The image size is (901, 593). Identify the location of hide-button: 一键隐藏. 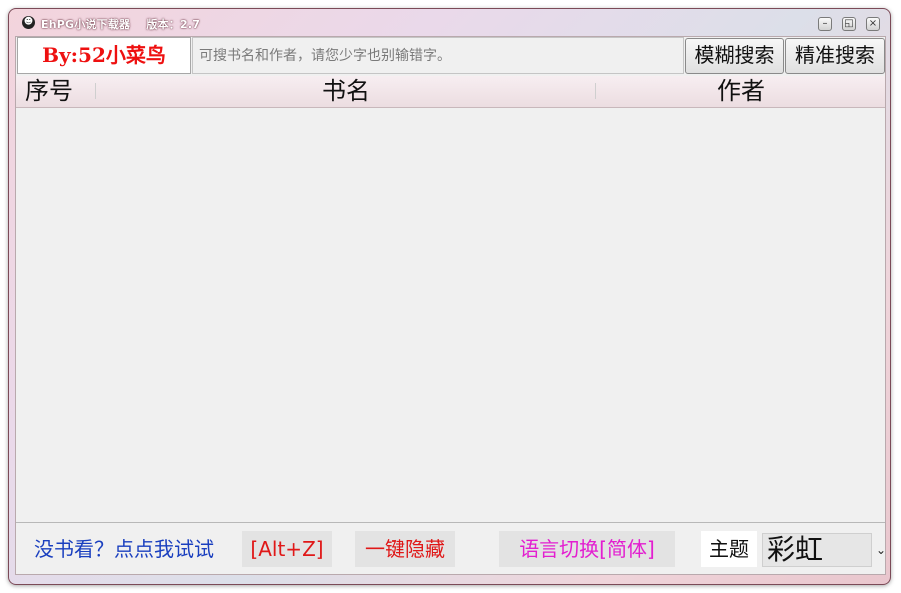
(405, 549).